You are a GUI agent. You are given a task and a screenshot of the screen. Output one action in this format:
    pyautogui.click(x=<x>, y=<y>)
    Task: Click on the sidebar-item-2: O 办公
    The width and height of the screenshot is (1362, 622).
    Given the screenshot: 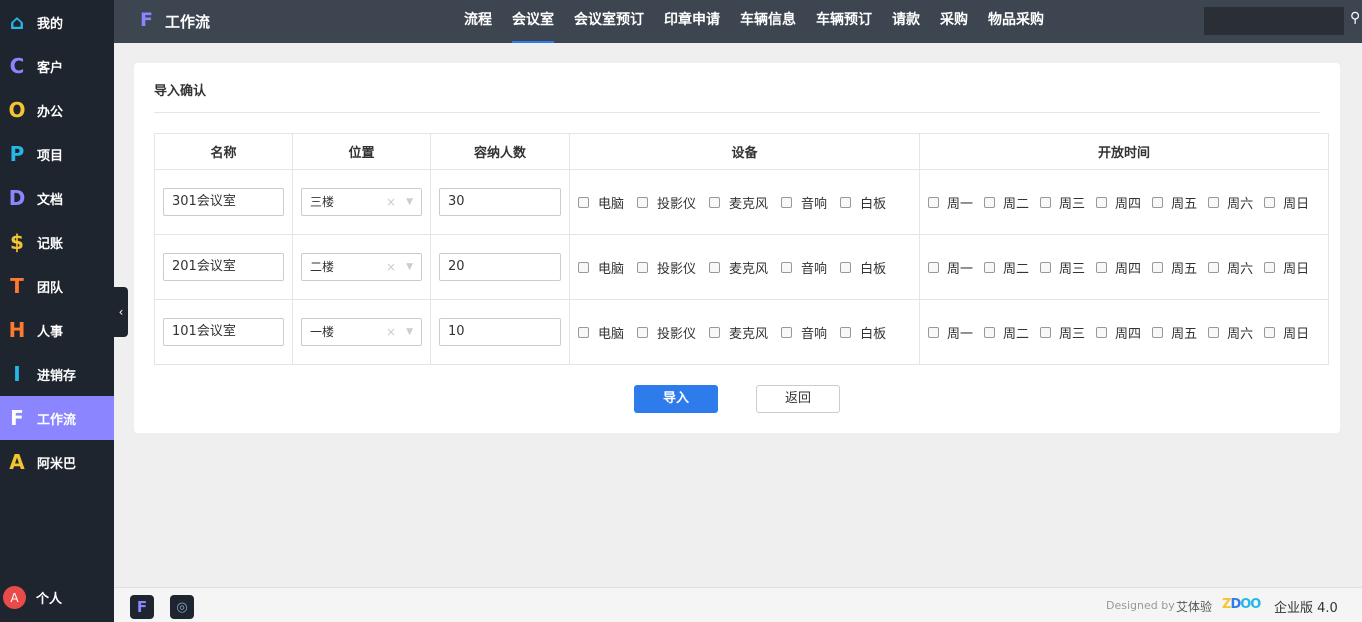 What is the action you would take?
    pyautogui.click(x=57, y=110)
    